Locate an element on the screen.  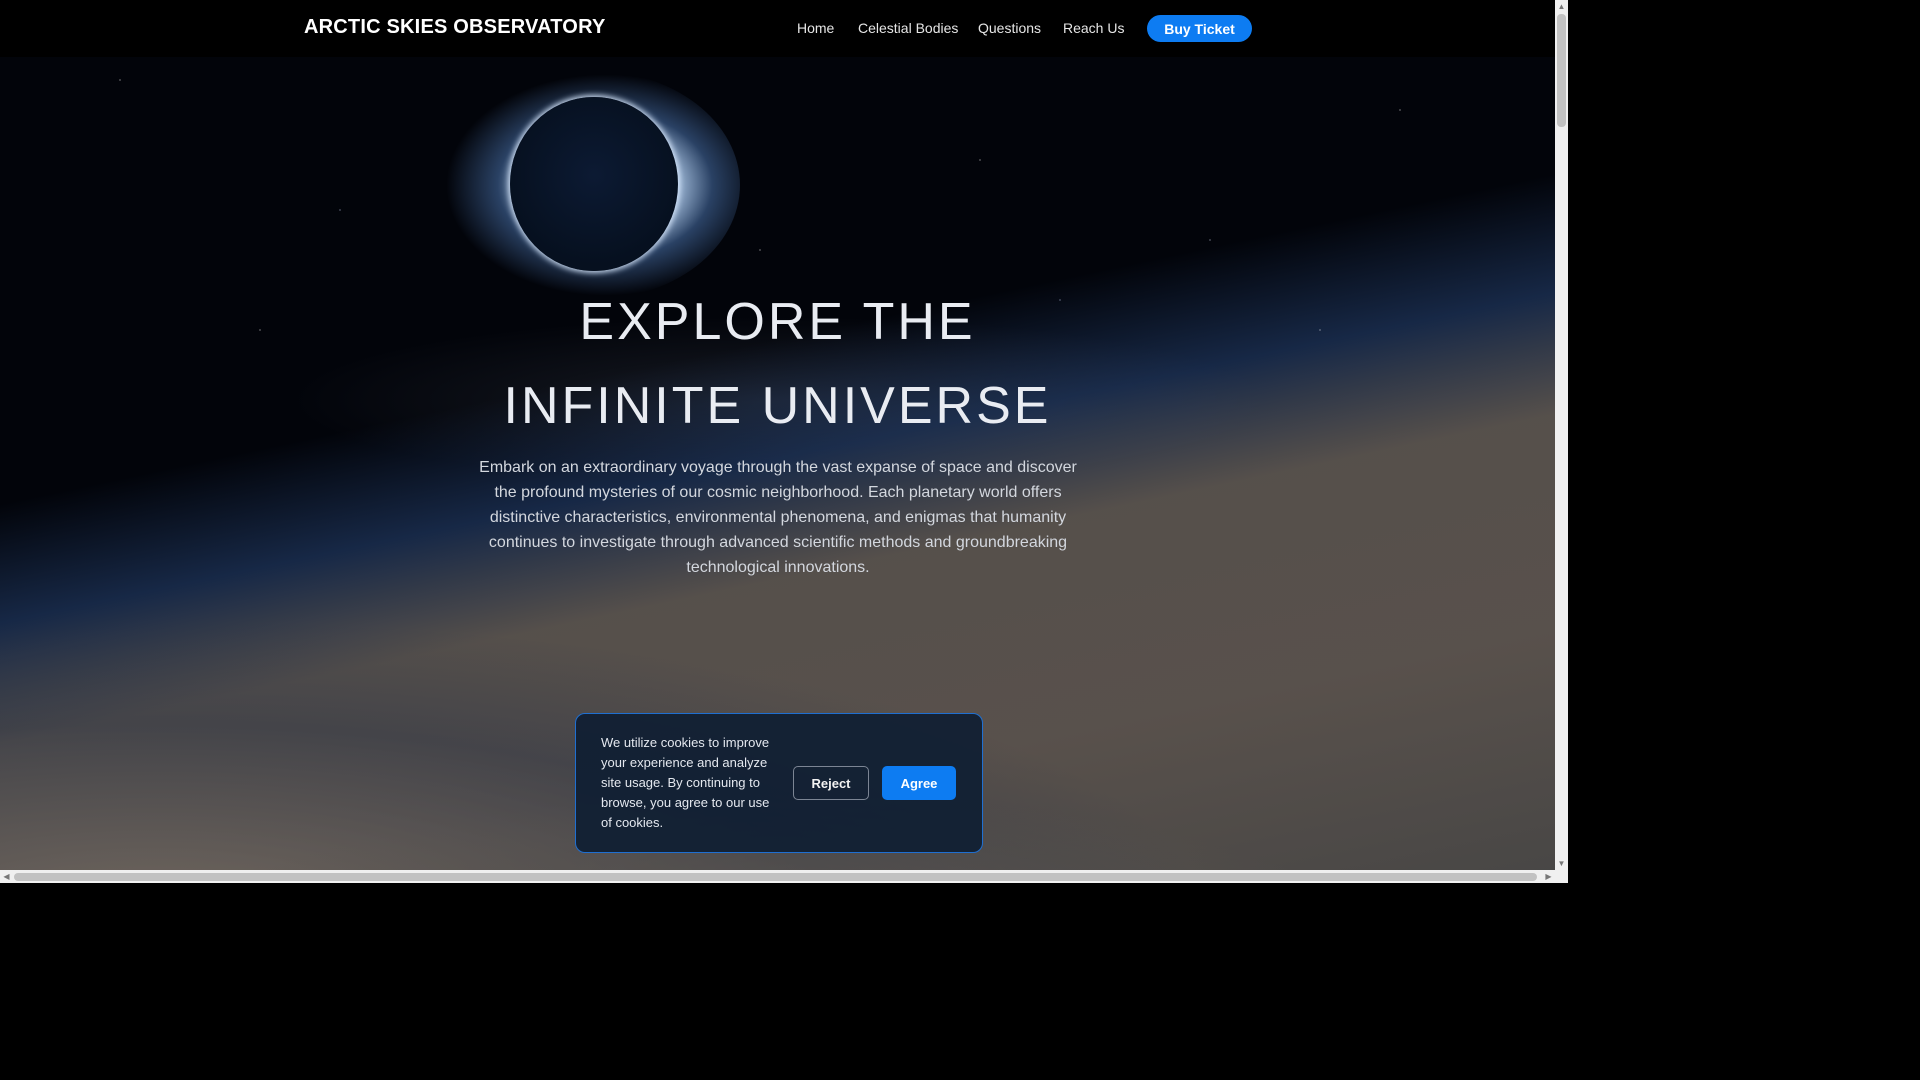
hero-title-line-1: EXPLORE THE is located at coordinates (777, 322).